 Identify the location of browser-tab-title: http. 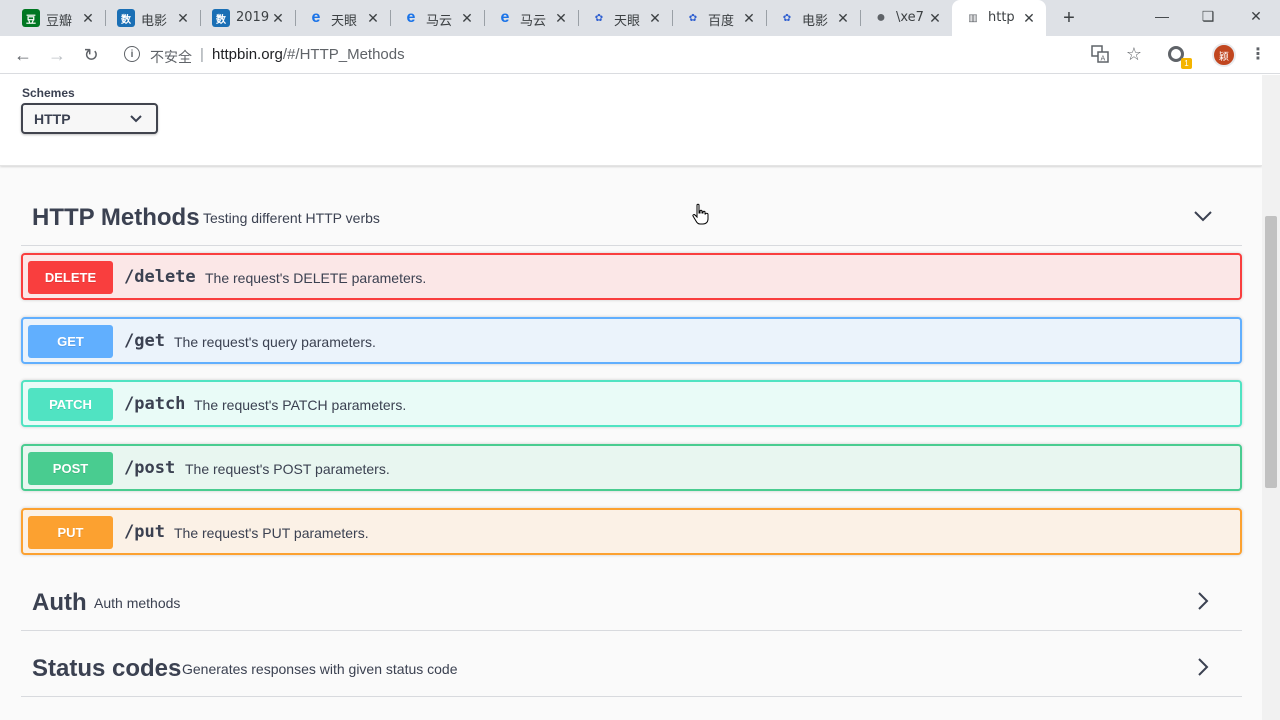
(1001, 17).